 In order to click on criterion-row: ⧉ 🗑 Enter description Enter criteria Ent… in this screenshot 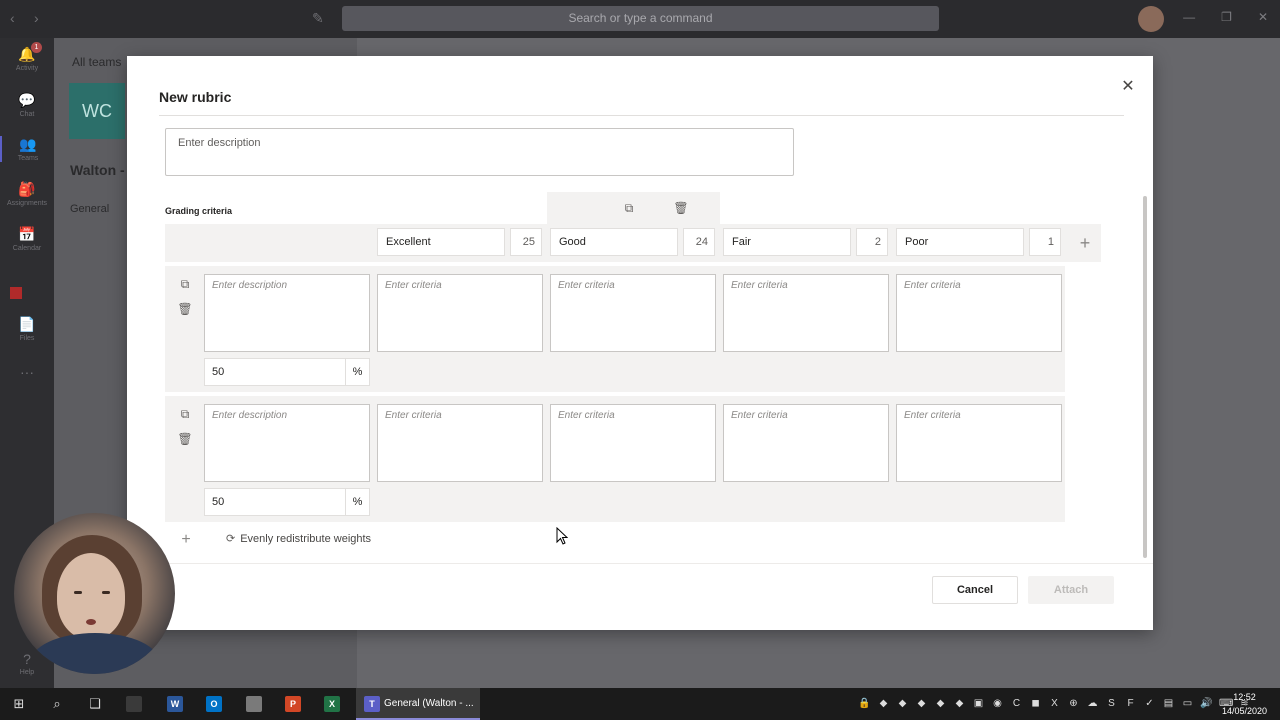, I will do `click(615, 329)`.